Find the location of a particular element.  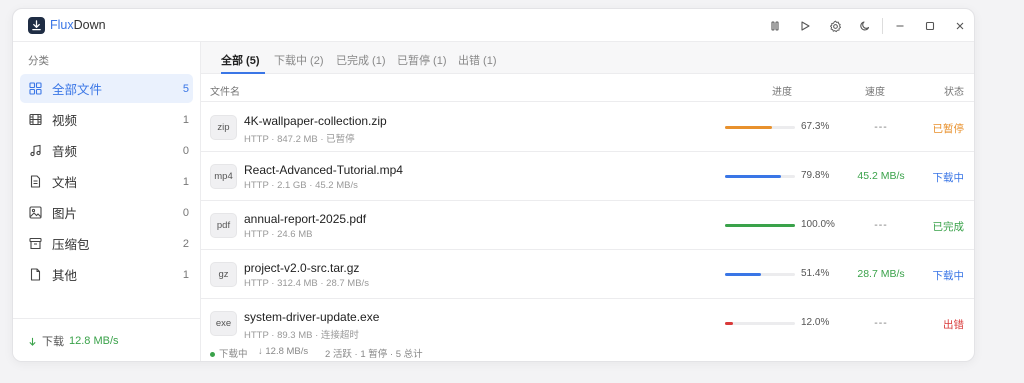

category-heading: 分类 is located at coordinates (38, 61).